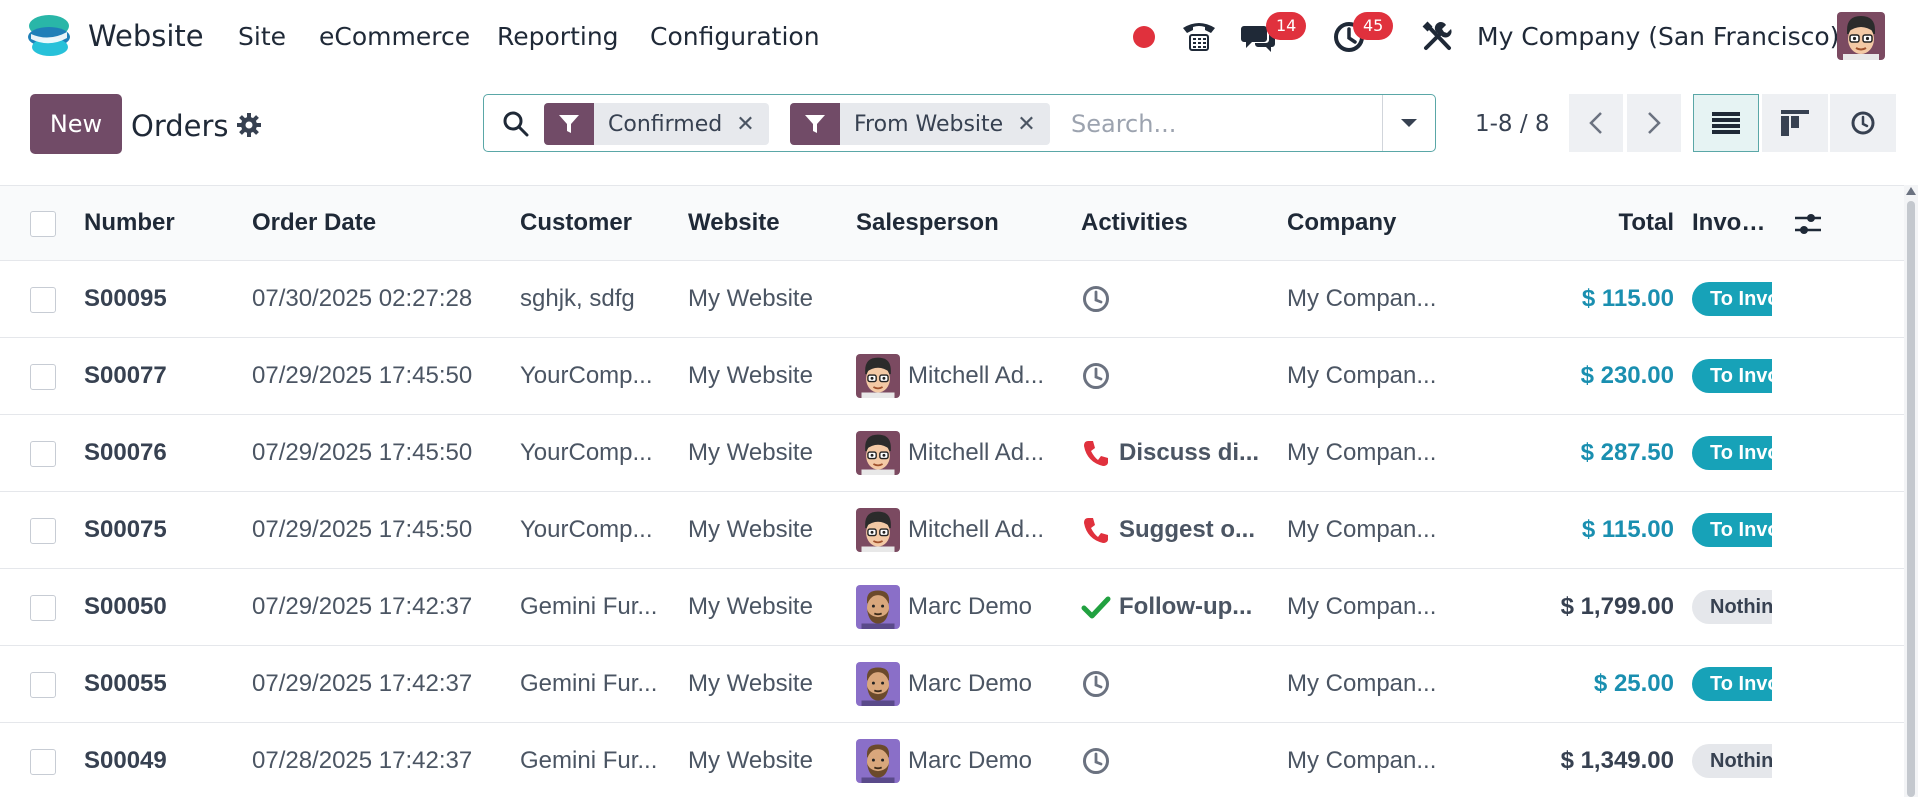  I want to click on search-facet-confirmed: Confirmed ✕, so click(656, 124).